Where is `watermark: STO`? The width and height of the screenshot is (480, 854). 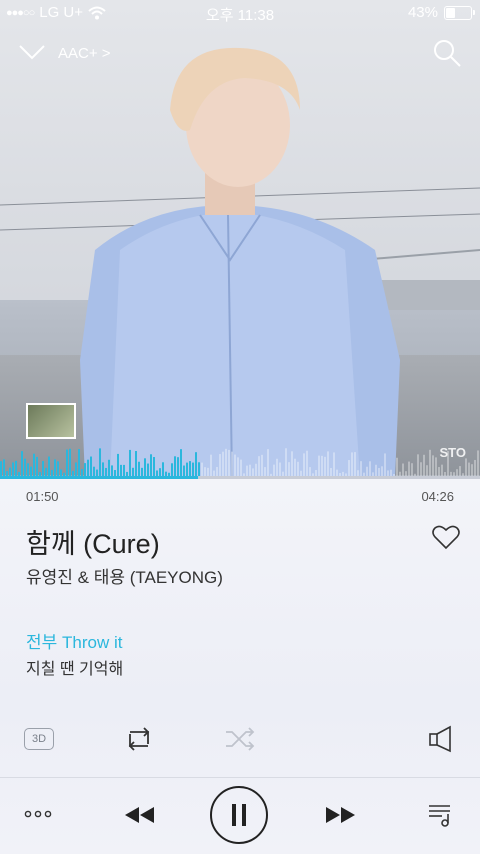 watermark: STO is located at coordinates (453, 452).